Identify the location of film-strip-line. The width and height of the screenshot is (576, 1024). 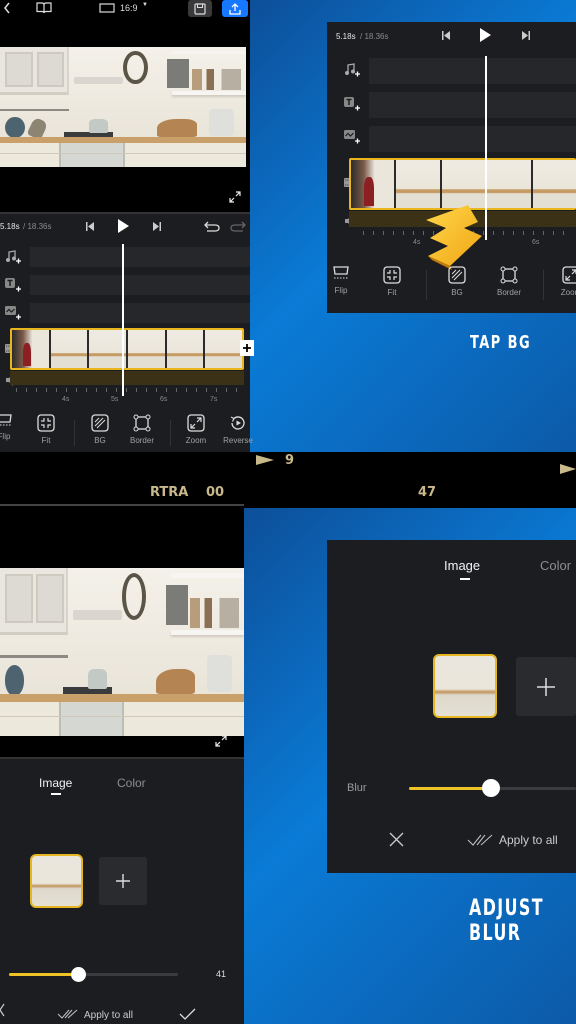
(122, 505).